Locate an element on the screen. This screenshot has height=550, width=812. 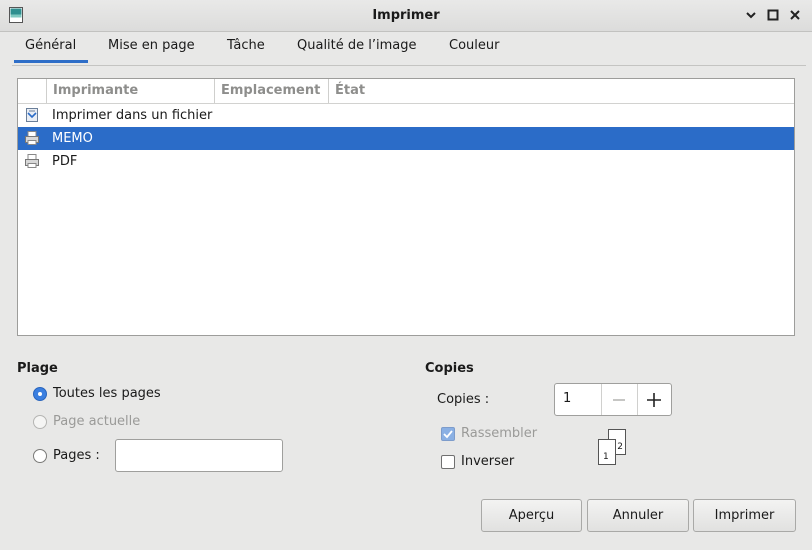
collate-checkbox is located at coordinates (448, 434).